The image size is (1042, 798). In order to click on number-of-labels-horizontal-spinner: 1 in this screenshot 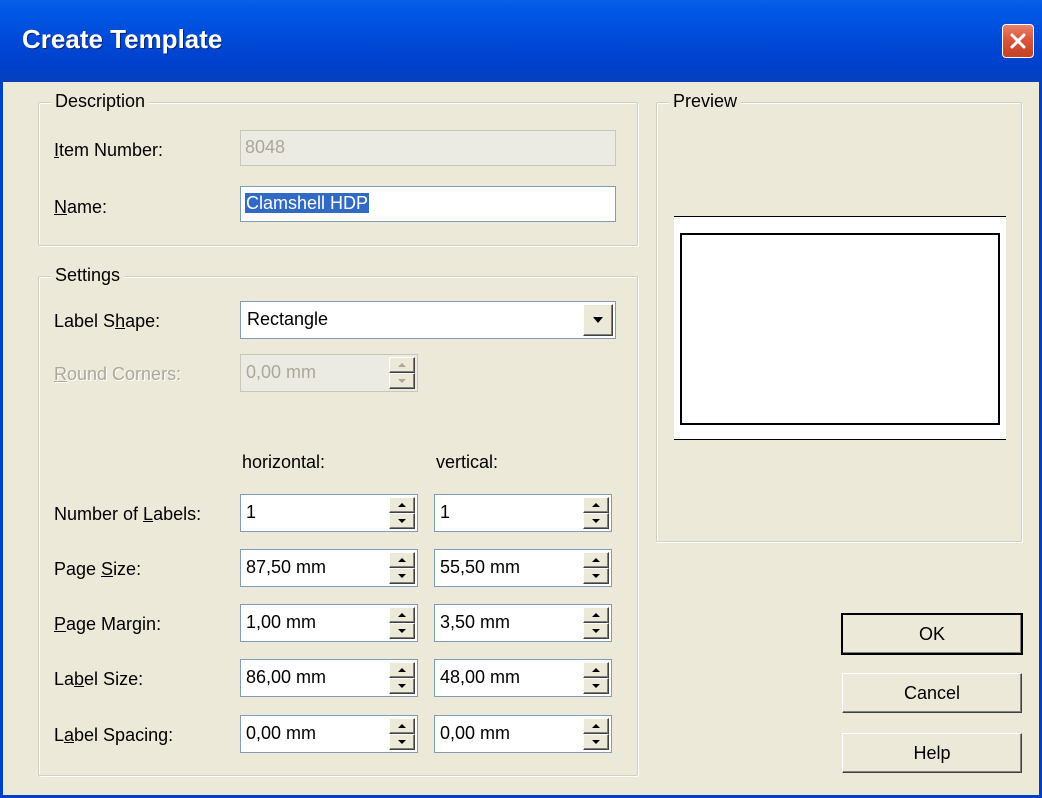, I will do `click(329, 513)`.